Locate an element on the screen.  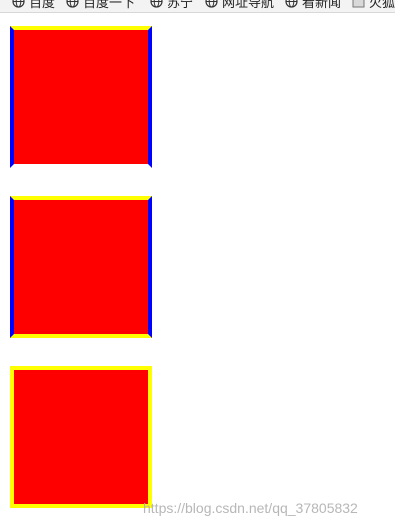
bookmark-label: 火狐 is located at coordinates (382, 5).